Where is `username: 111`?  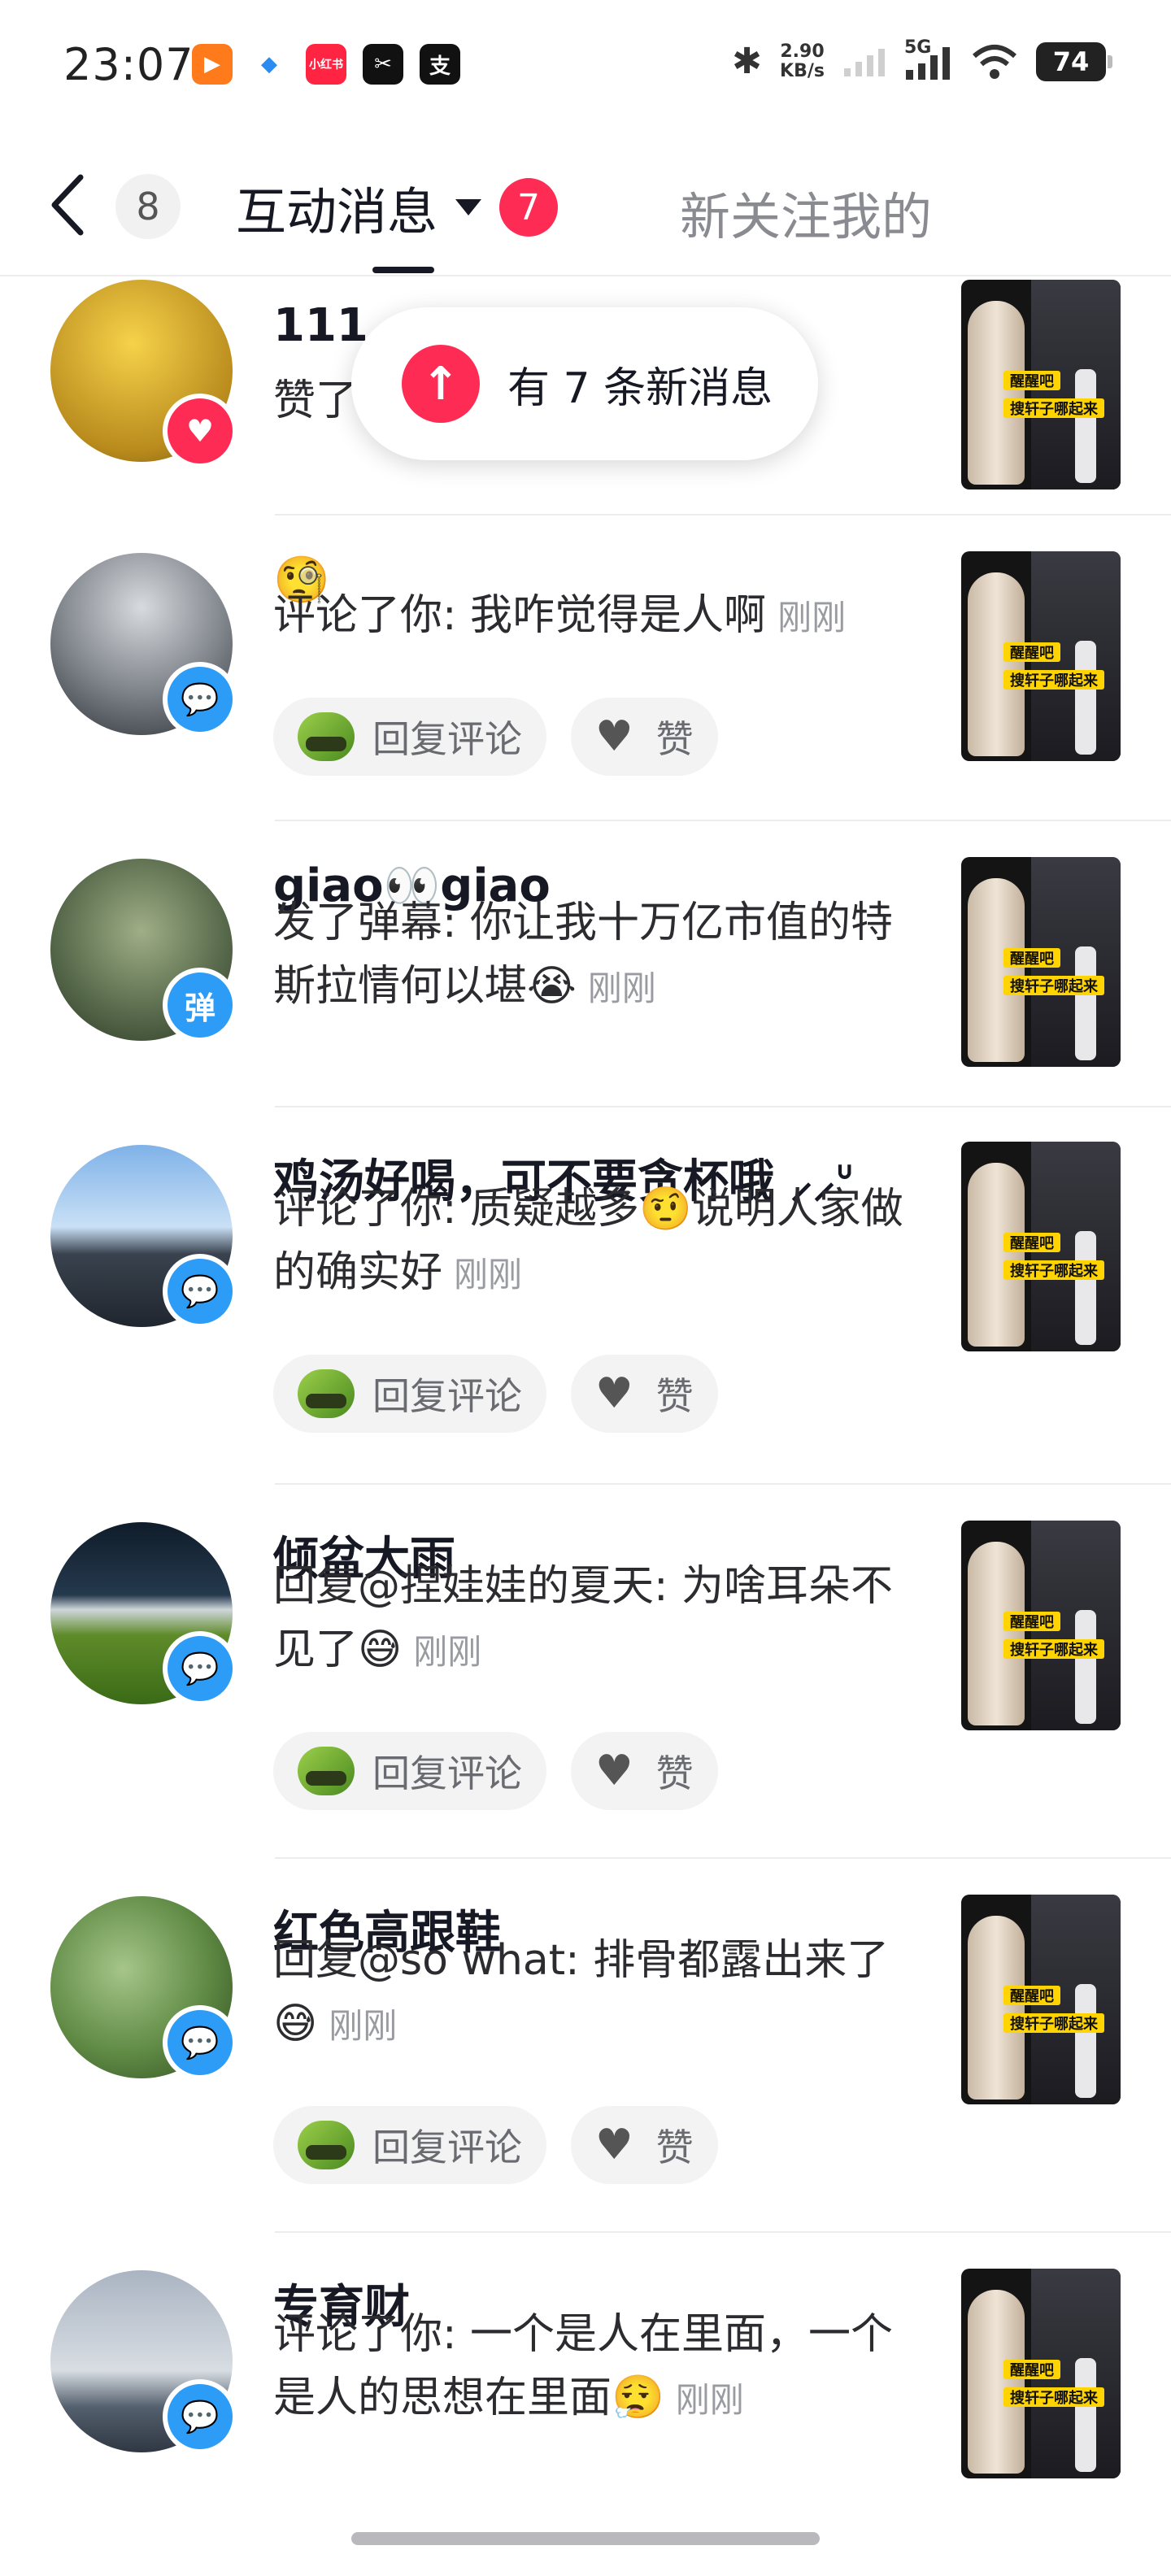 username: 111 is located at coordinates (321, 326).